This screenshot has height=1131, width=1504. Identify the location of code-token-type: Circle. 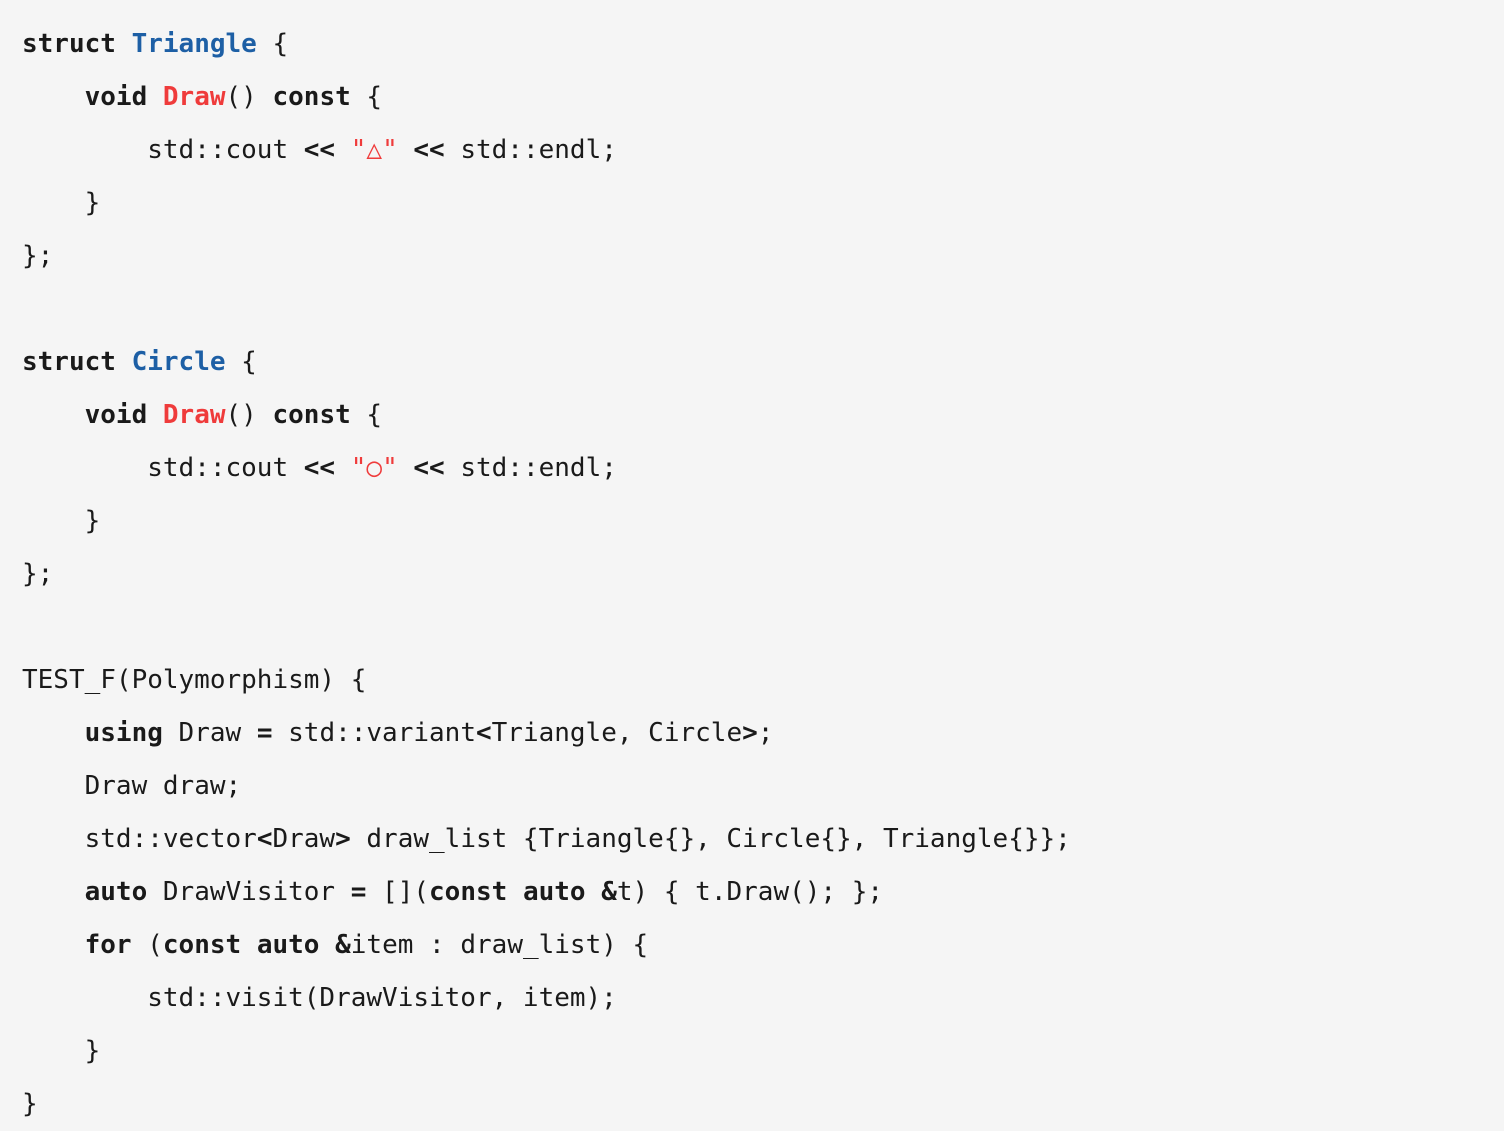
(178, 362).